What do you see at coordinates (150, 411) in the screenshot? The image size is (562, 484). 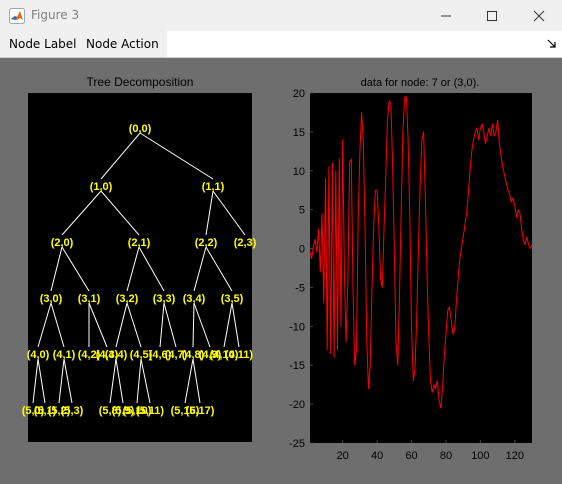 I see `tree-node-label: (5,11)` at bounding box center [150, 411].